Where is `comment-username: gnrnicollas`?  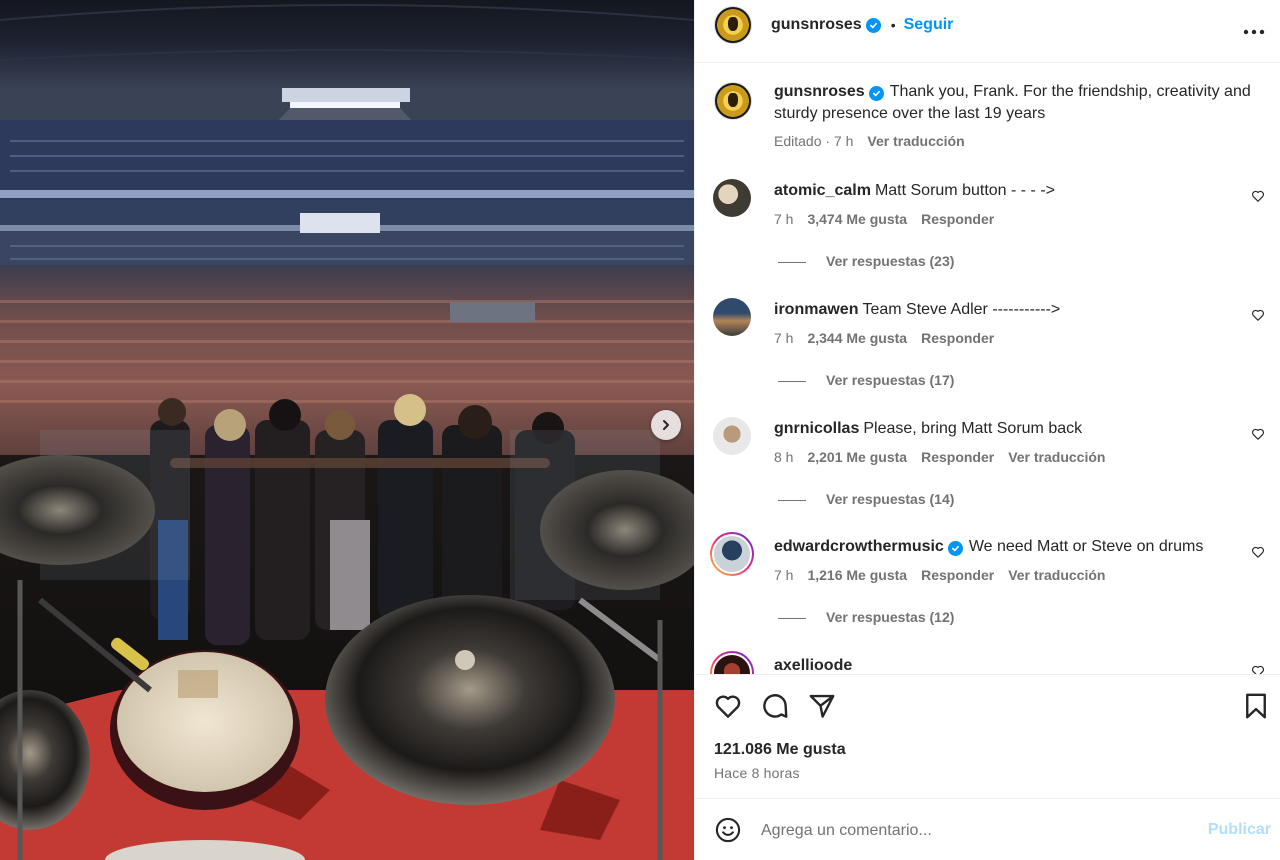 comment-username: gnrnicollas is located at coordinates (816, 428).